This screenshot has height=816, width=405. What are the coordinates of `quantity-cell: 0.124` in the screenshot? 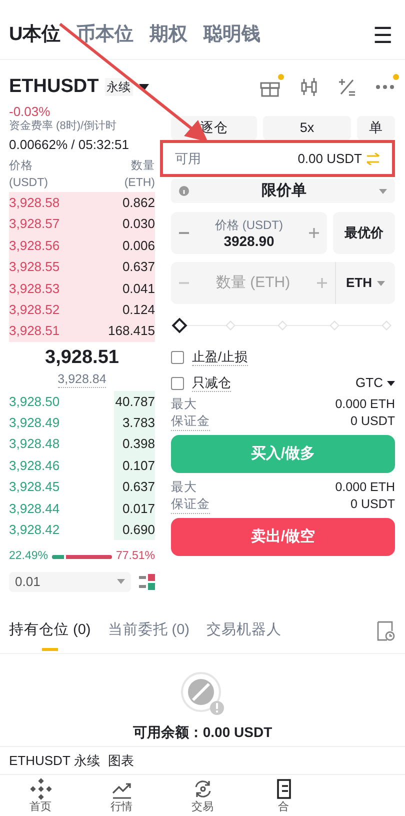 It's located at (137, 309).